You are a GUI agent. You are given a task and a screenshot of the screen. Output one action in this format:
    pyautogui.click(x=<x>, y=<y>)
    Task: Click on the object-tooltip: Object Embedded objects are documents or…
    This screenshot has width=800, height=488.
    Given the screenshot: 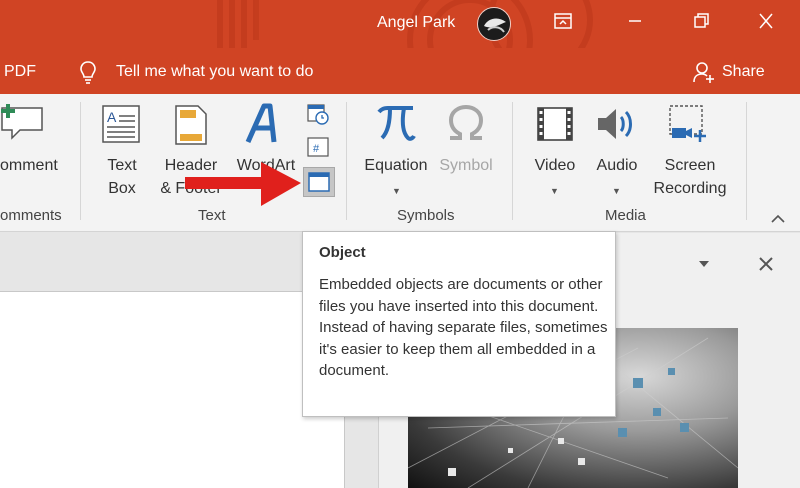 What is the action you would take?
    pyautogui.click(x=459, y=324)
    